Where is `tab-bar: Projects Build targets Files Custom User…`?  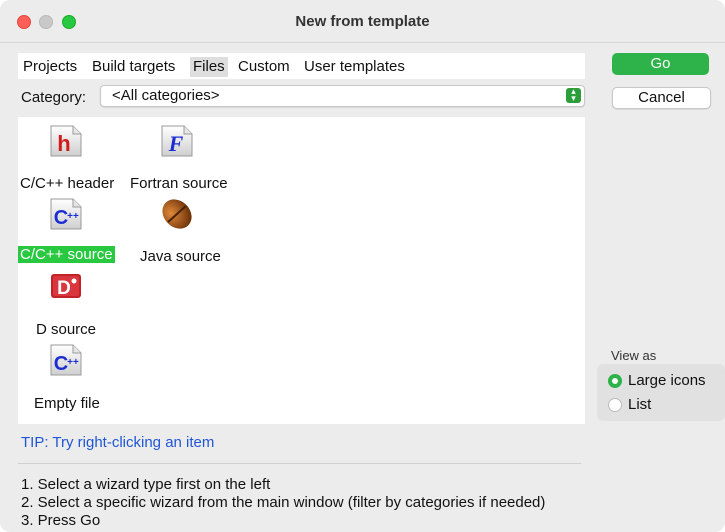
tab-bar: Projects Build targets Files Custom User… is located at coordinates (301, 66).